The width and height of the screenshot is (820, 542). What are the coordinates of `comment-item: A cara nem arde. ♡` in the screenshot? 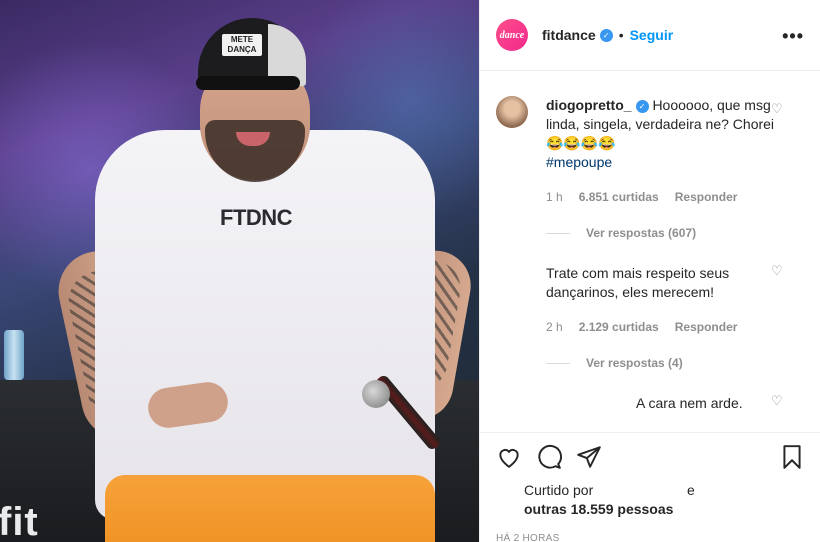 It's located at (650, 391).